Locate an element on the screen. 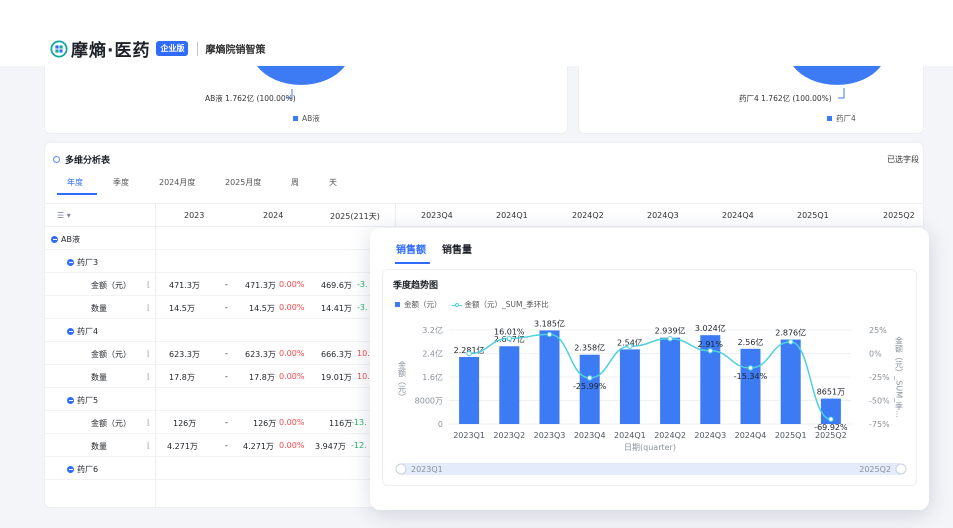 Image resolution: width=953 pixels, height=528 pixels. tree-toggle-icon: ☰ ▾ is located at coordinates (64, 215).